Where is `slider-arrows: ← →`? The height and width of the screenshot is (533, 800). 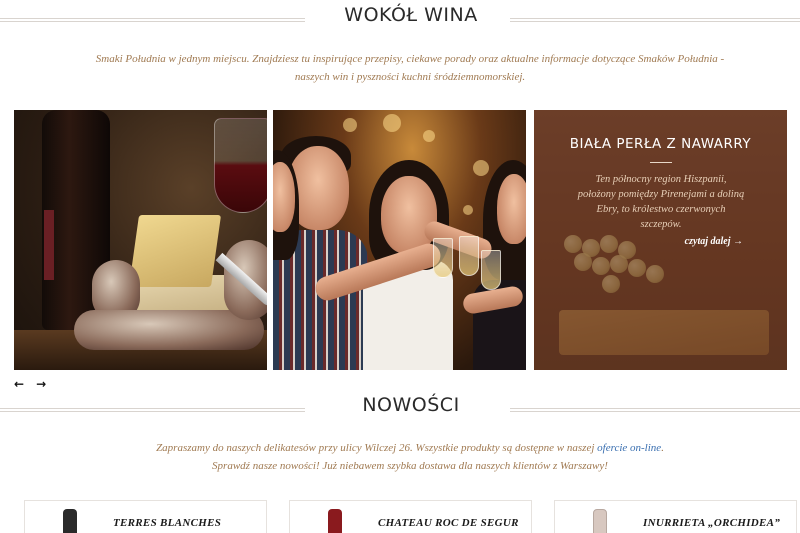 slider-arrows: ← → is located at coordinates (30, 384).